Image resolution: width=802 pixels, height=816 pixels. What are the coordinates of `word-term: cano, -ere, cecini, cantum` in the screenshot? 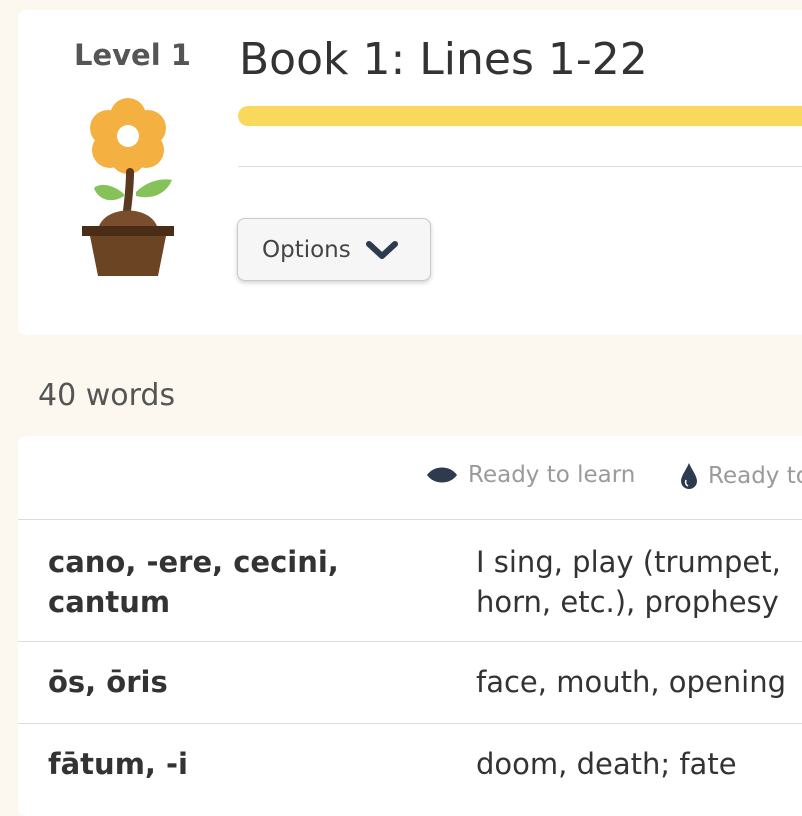 It's located at (193, 582).